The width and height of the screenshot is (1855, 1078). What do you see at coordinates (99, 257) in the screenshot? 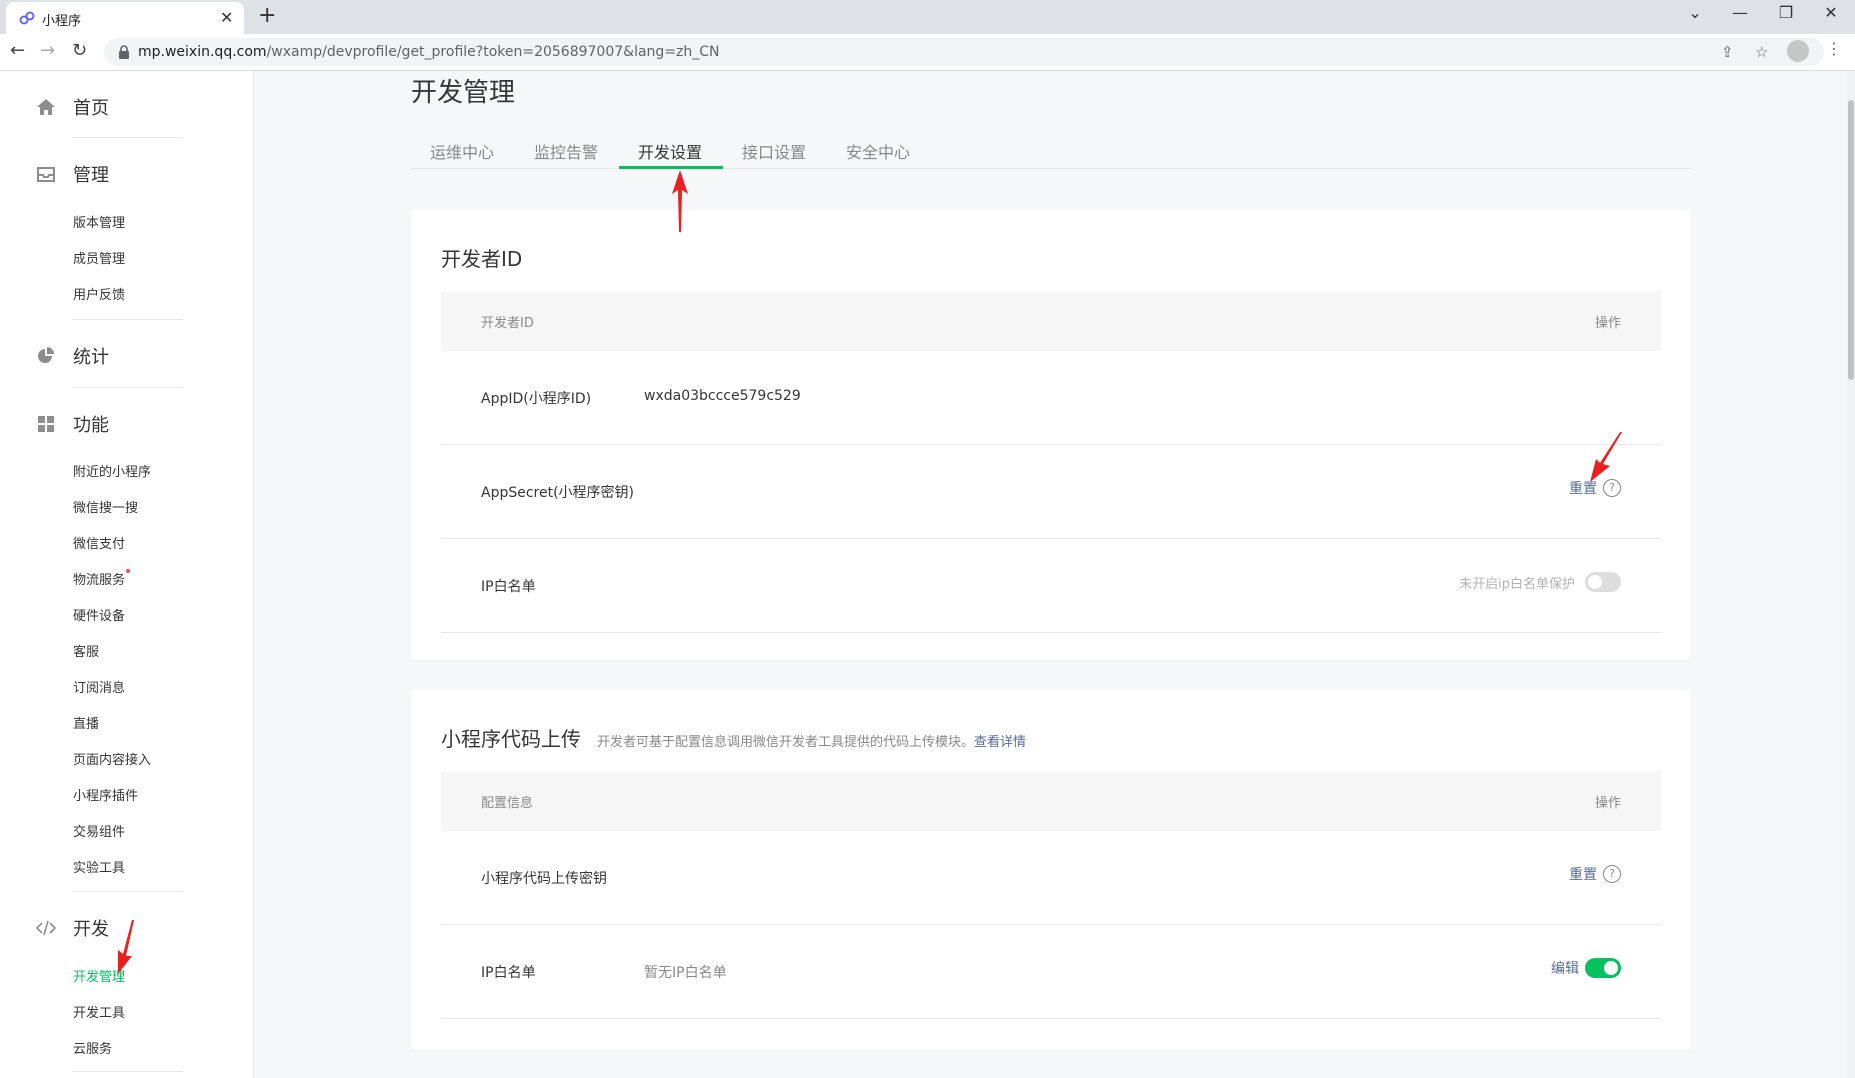
I see `sidebar-item-members: 成员管理` at bounding box center [99, 257].